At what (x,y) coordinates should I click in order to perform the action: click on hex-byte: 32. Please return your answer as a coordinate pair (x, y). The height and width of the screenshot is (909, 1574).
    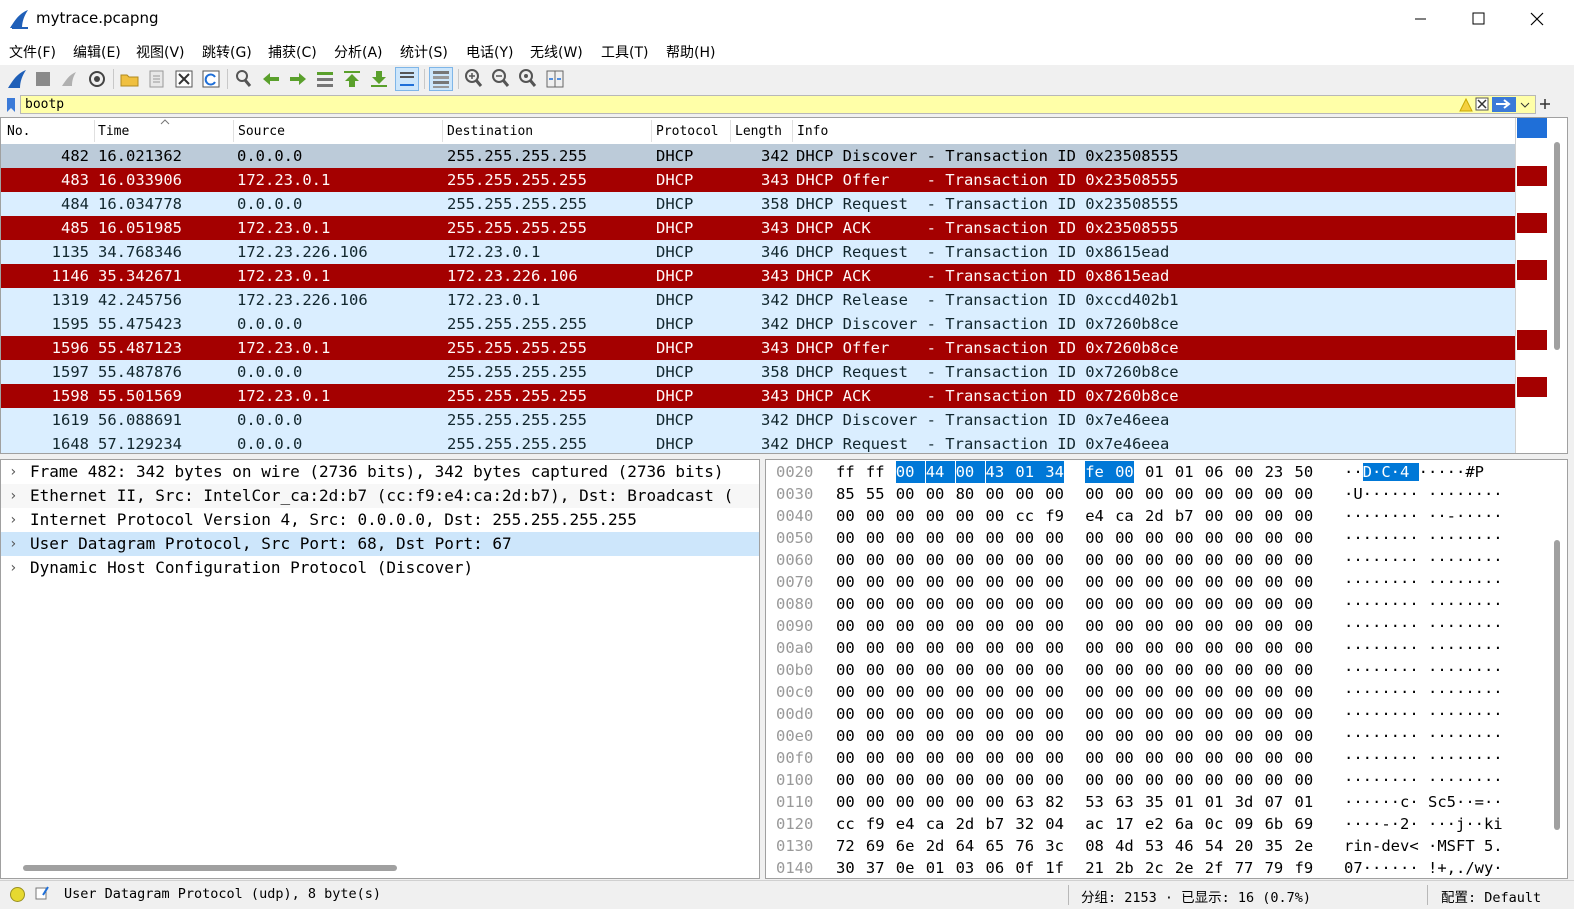
    Looking at the image, I should click on (1024, 824).